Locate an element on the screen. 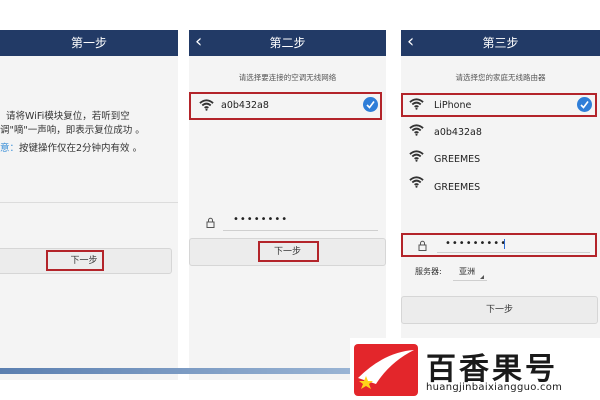 Image resolution: width=600 pixels, height=400 pixels. step1-title: 第一步 is located at coordinates (88, 43).